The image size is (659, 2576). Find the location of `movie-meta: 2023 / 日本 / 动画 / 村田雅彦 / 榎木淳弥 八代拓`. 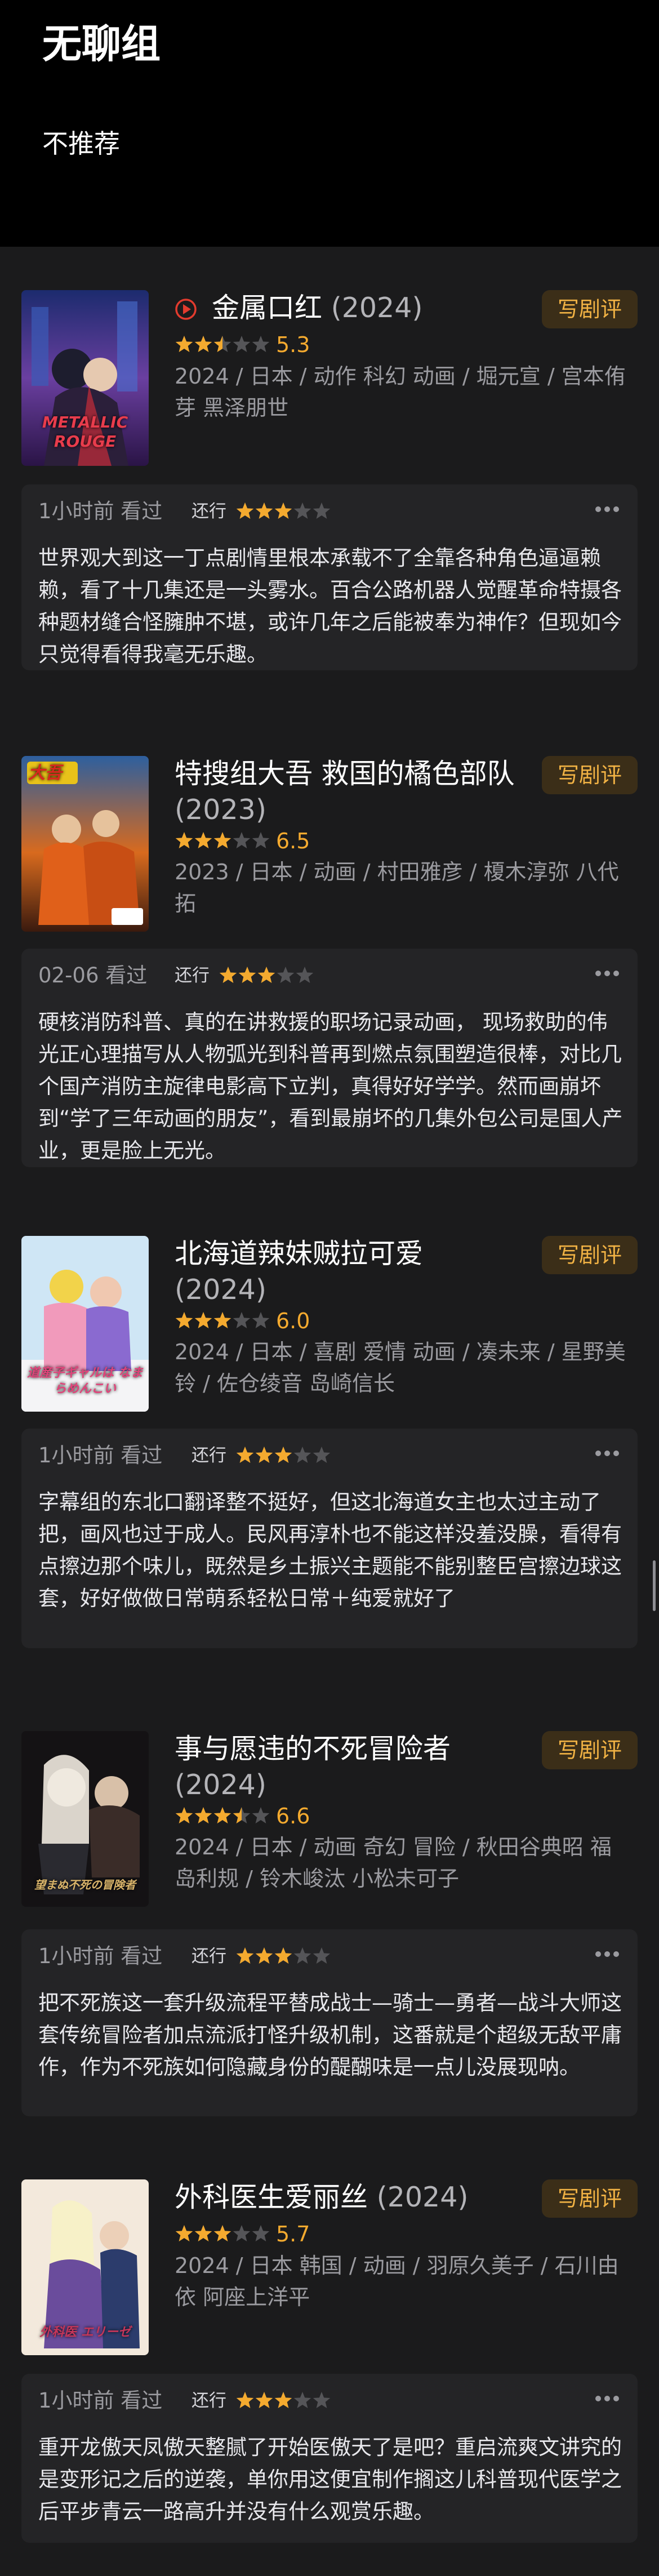

movie-meta: 2023 / 日本 / 动画 / 村田雅彦 / 榎木淳弥 八代拓 is located at coordinates (397, 888).